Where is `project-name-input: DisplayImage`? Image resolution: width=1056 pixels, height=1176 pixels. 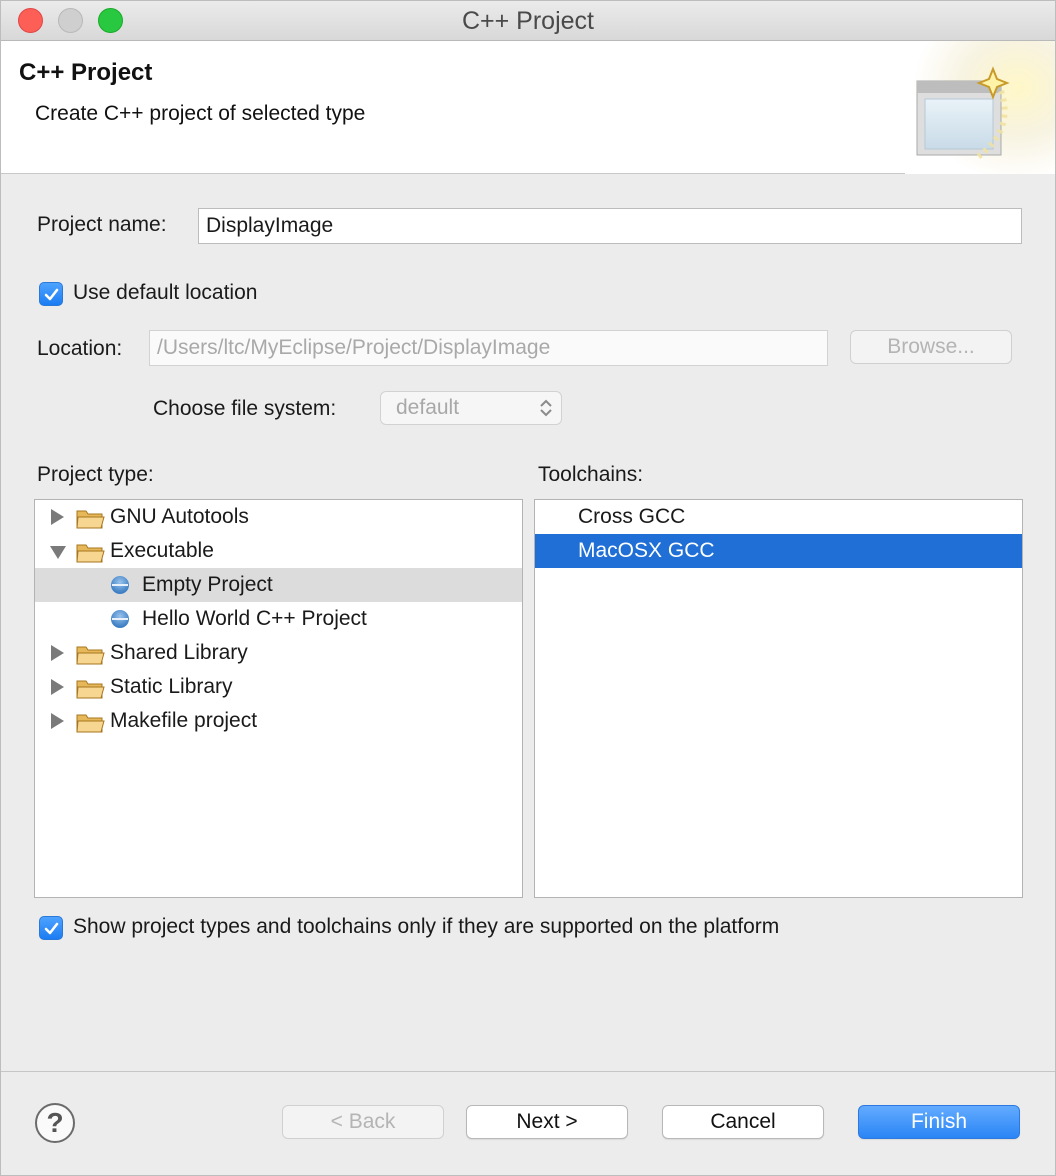 project-name-input: DisplayImage is located at coordinates (610, 226).